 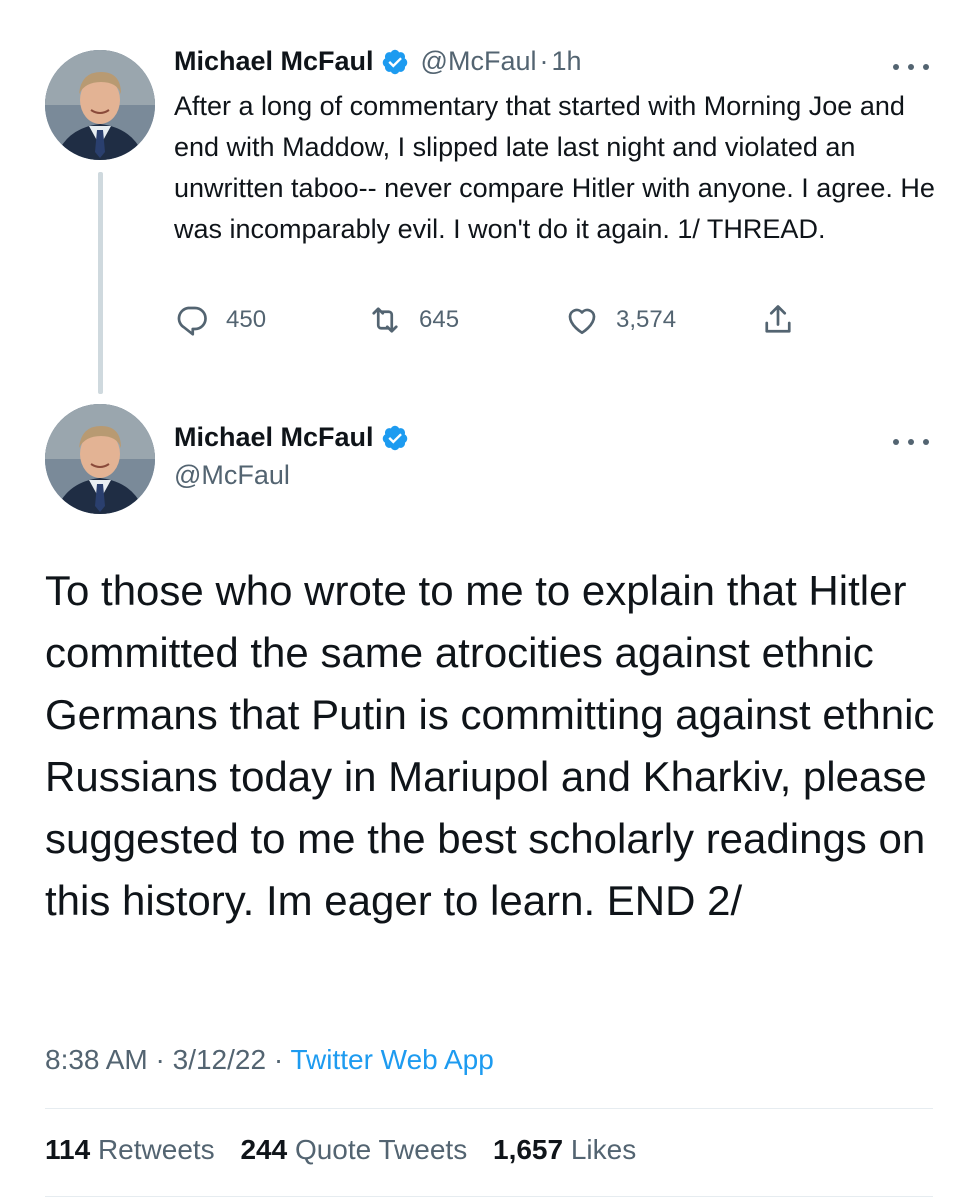 I want to click on quote-tweets-count: 244, so click(x=264, y=1149).